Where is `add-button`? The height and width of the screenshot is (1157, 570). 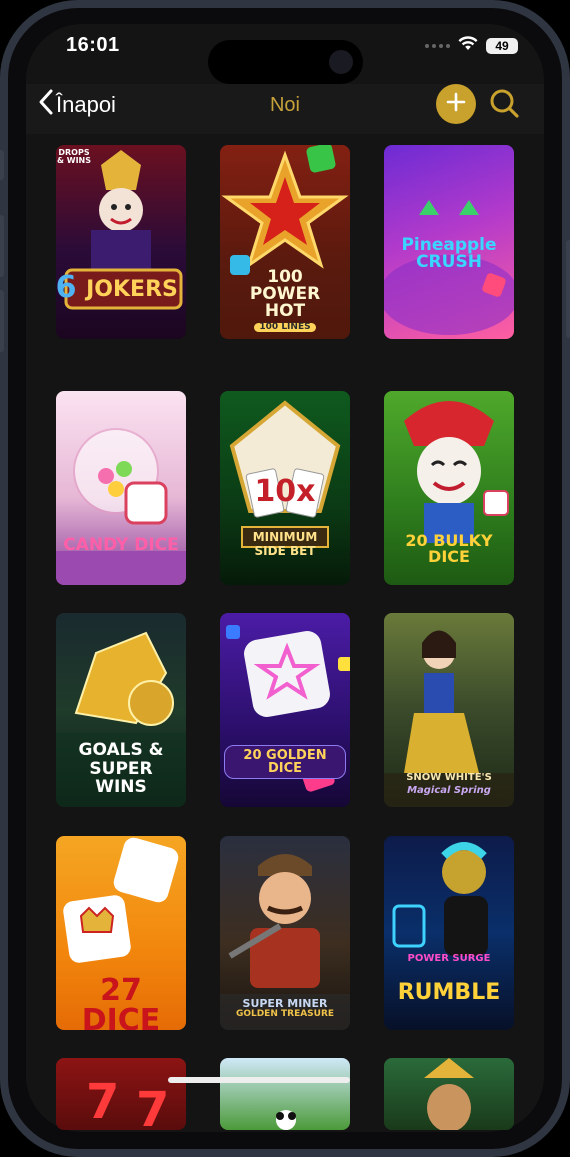
add-button is located at coordinates (456, 104).